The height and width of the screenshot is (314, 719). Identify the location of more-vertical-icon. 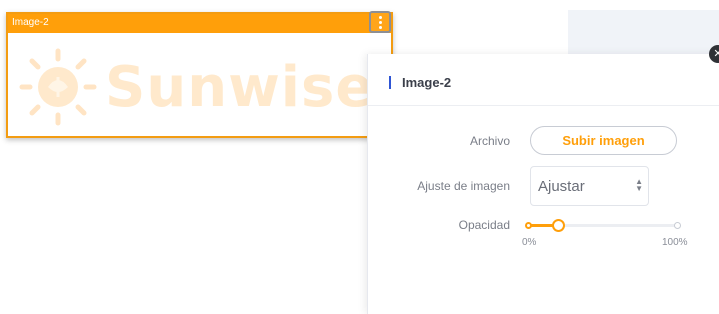
(380, 22).